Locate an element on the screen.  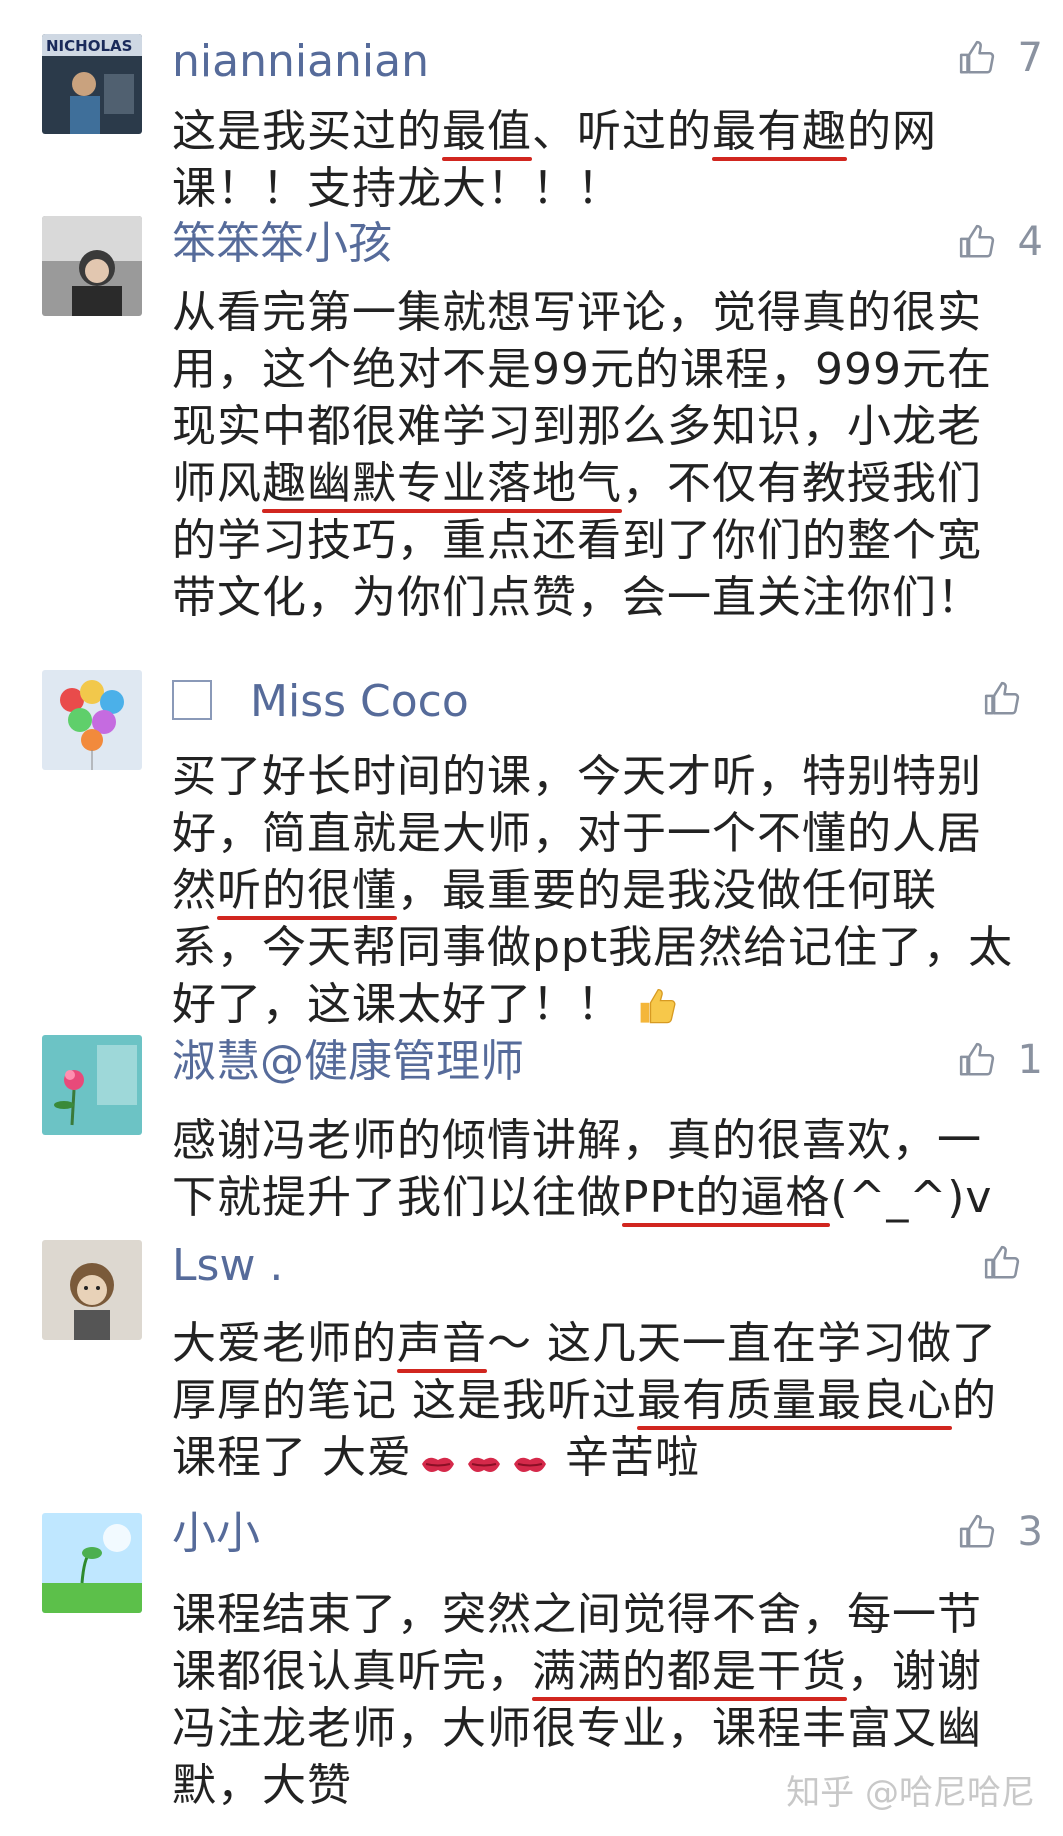
like-count: 3 is located at coordinates (1030, 1532).